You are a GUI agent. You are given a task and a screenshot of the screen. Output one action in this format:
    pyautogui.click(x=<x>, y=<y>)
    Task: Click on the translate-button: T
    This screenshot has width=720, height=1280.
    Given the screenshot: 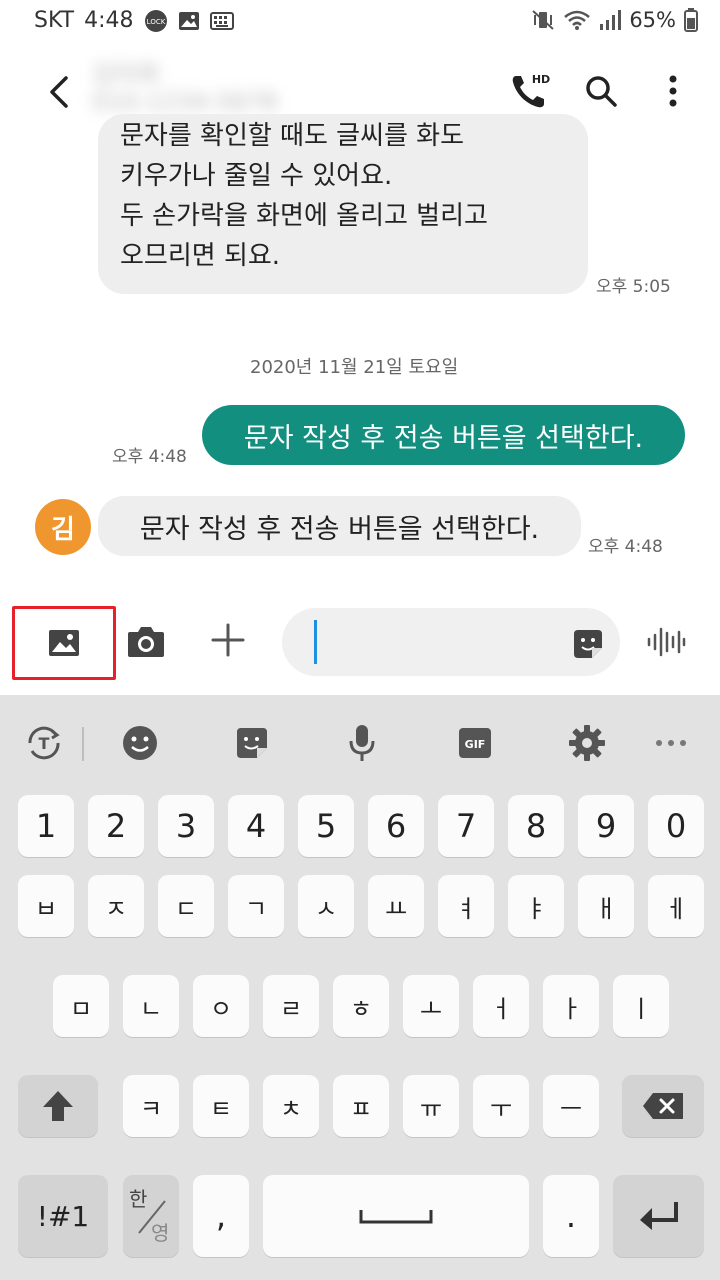 What is the action you would take?
    pyautogui.click(x=44, y=743)
    